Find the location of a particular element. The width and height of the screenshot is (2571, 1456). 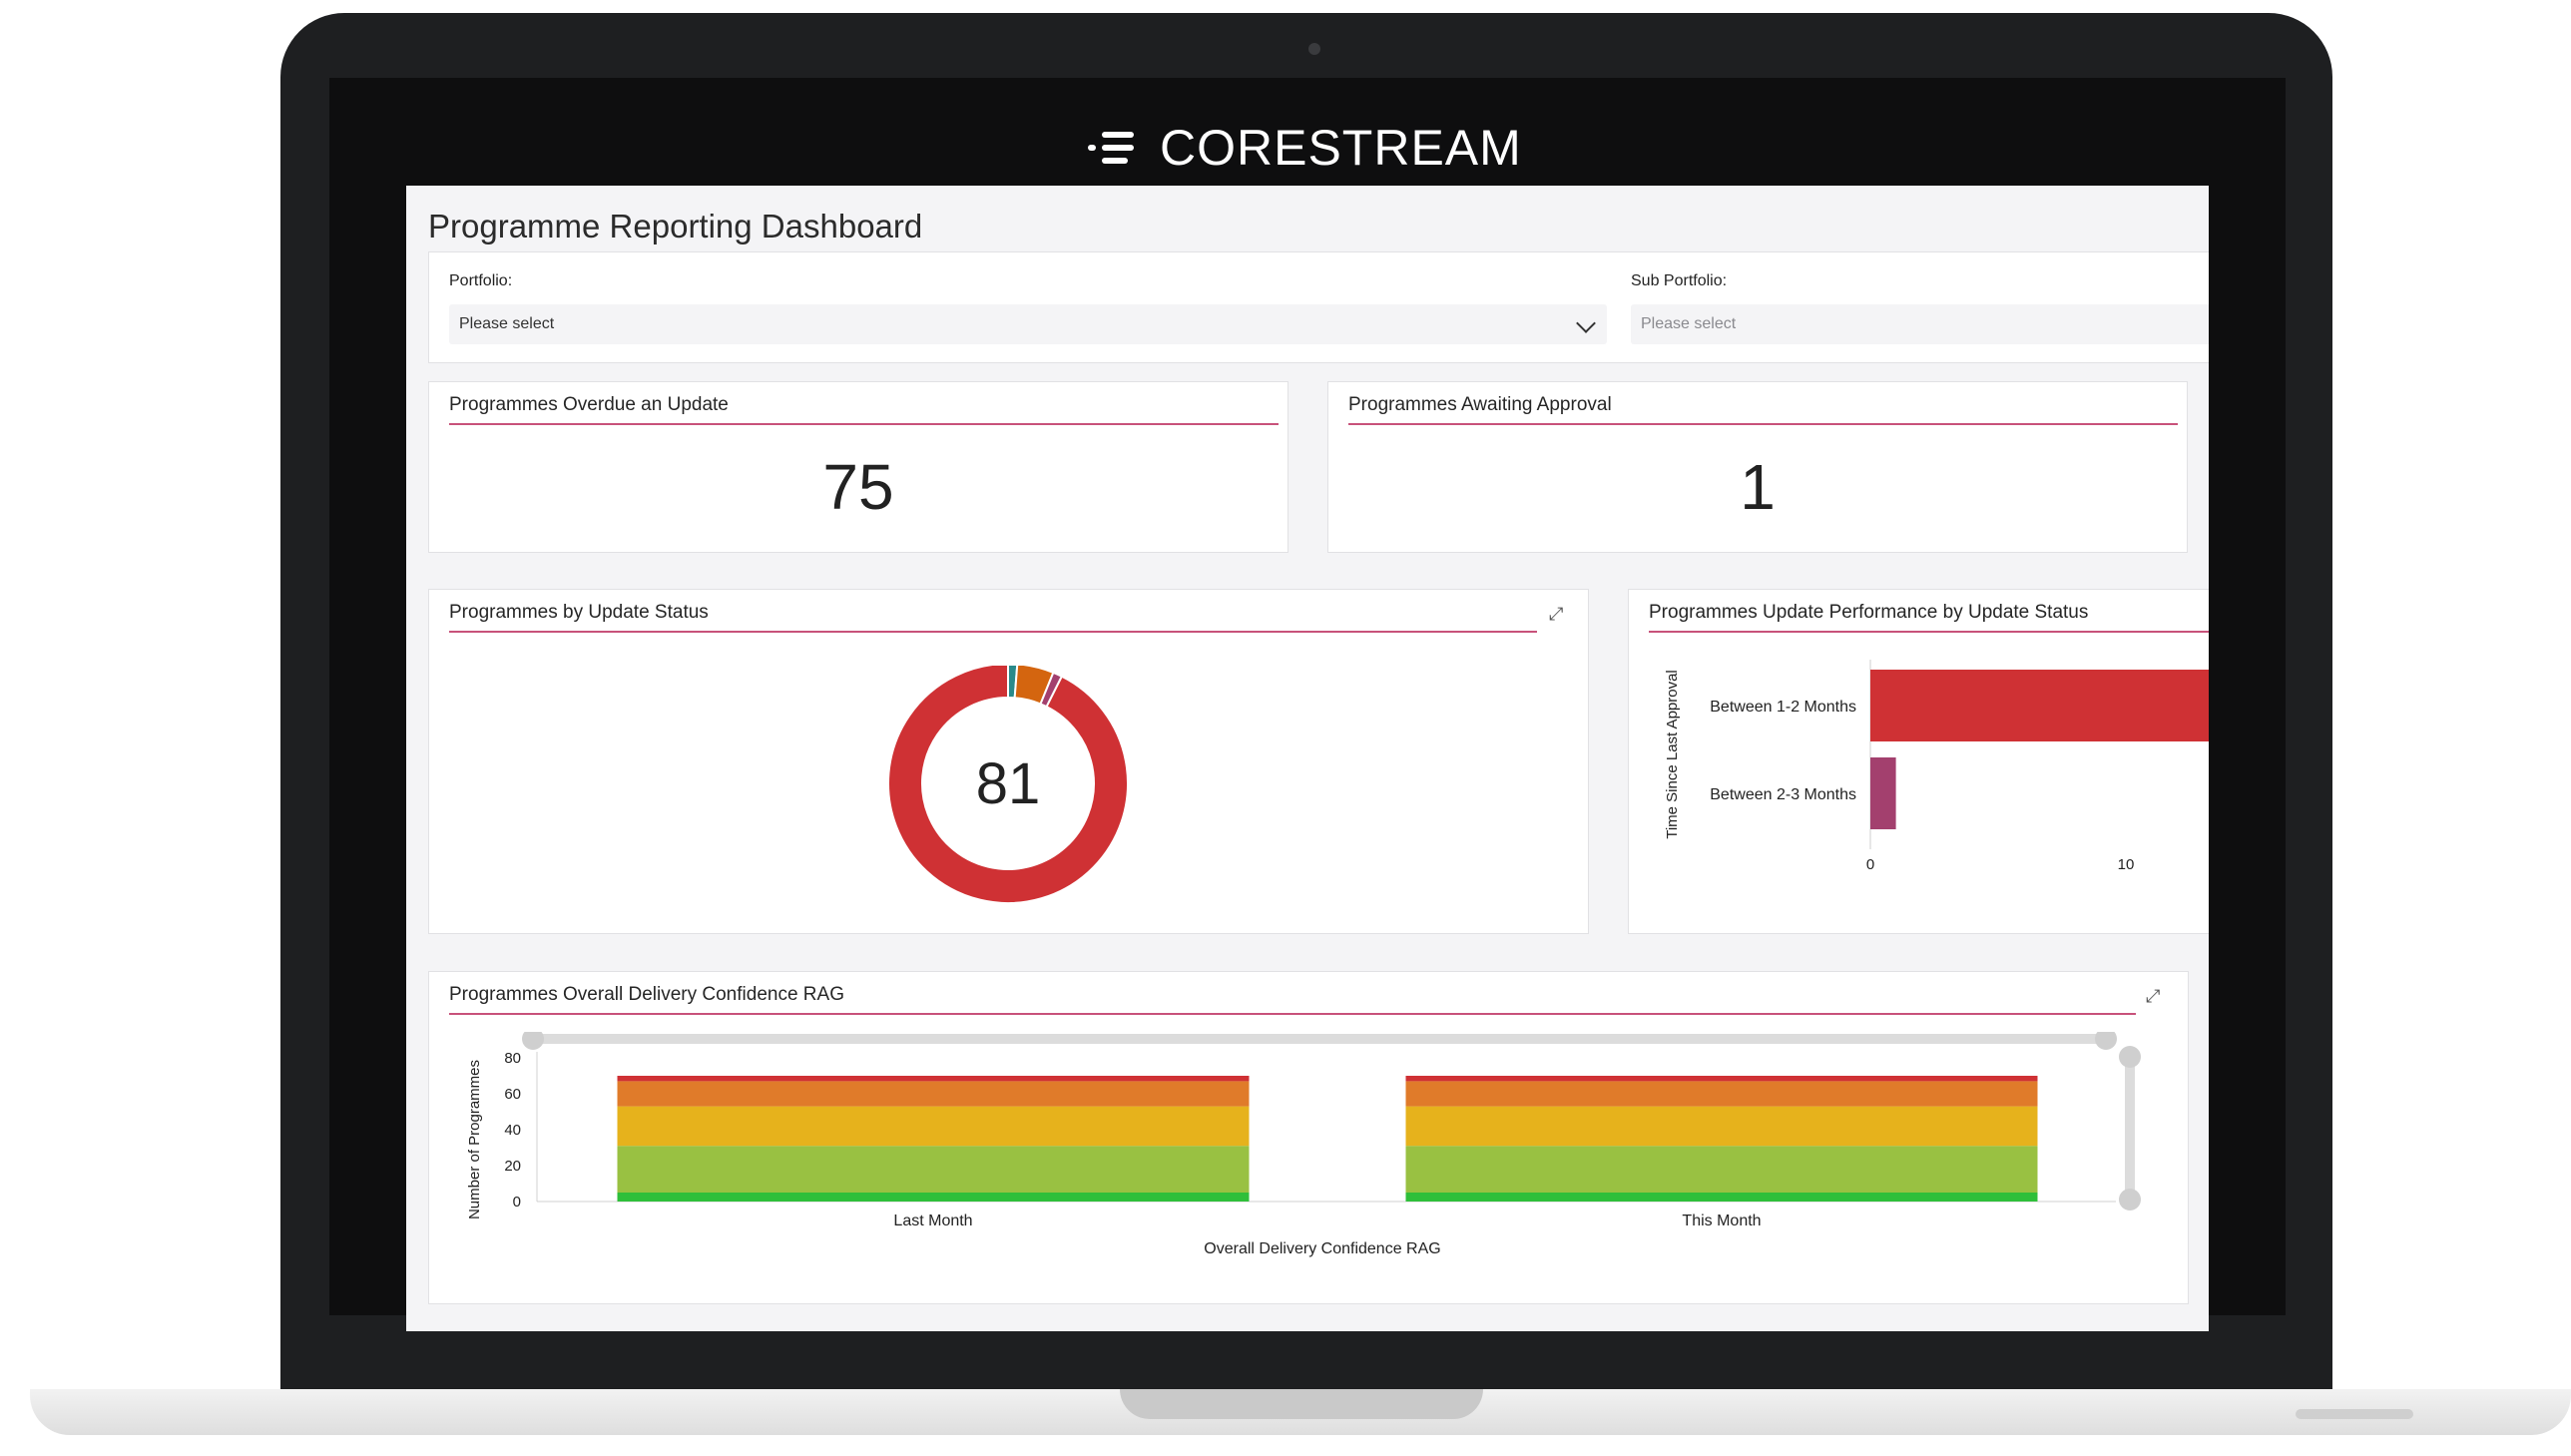

donut-chart: 81 is located at coordinates (1008, 785).